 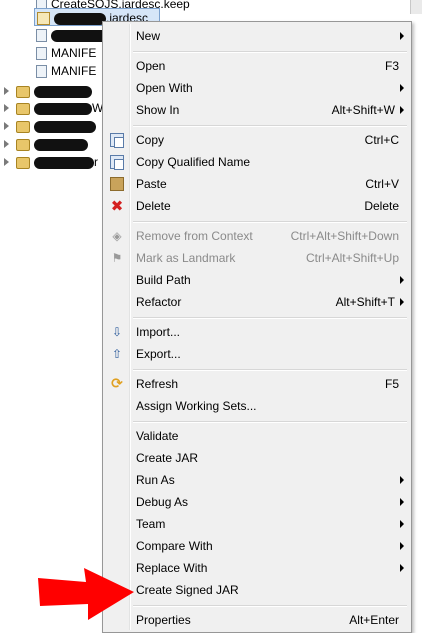 What do you see at coordinates (257, 206) in the screenshot?
I see `menu-item-delete: ✖ Delete Delete` at bounding box center [257, 206].